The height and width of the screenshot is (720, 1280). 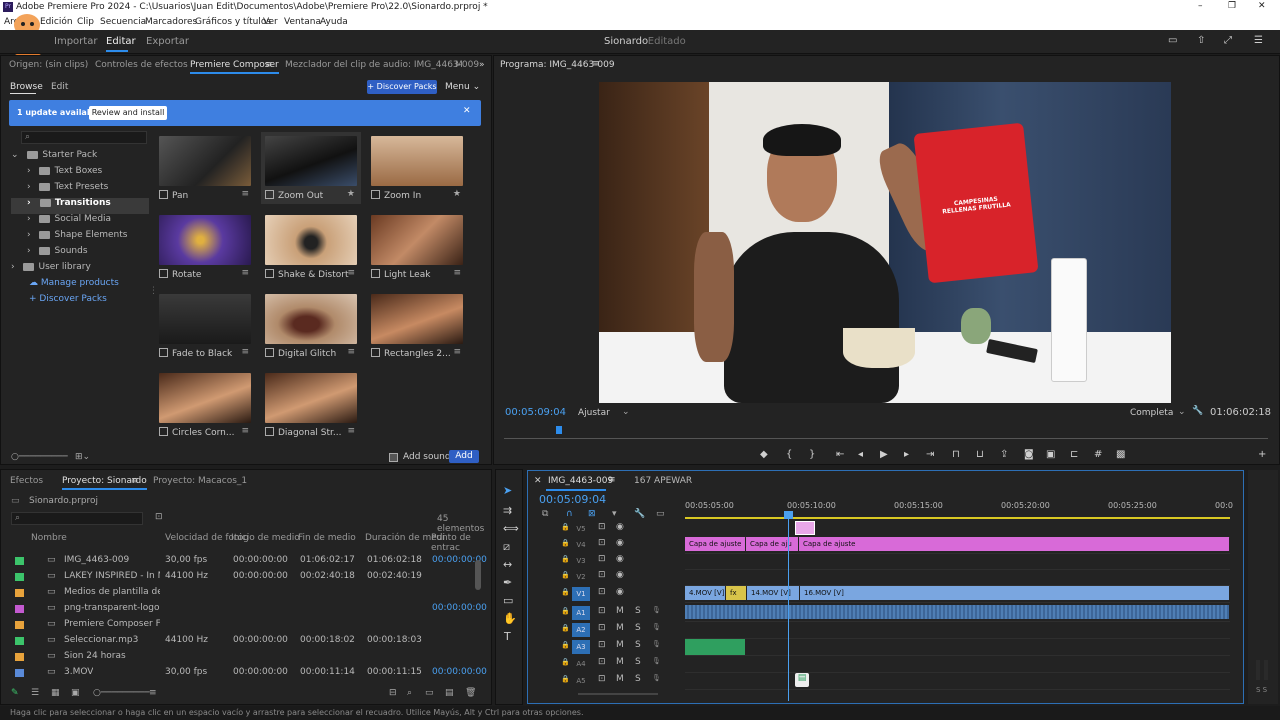 I want to click on tree-sounds: › Sounds, so click(x=96, y=254).